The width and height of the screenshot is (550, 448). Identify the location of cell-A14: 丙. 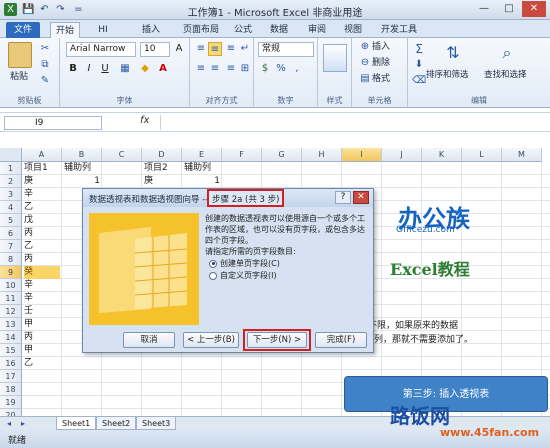
(42, 337).